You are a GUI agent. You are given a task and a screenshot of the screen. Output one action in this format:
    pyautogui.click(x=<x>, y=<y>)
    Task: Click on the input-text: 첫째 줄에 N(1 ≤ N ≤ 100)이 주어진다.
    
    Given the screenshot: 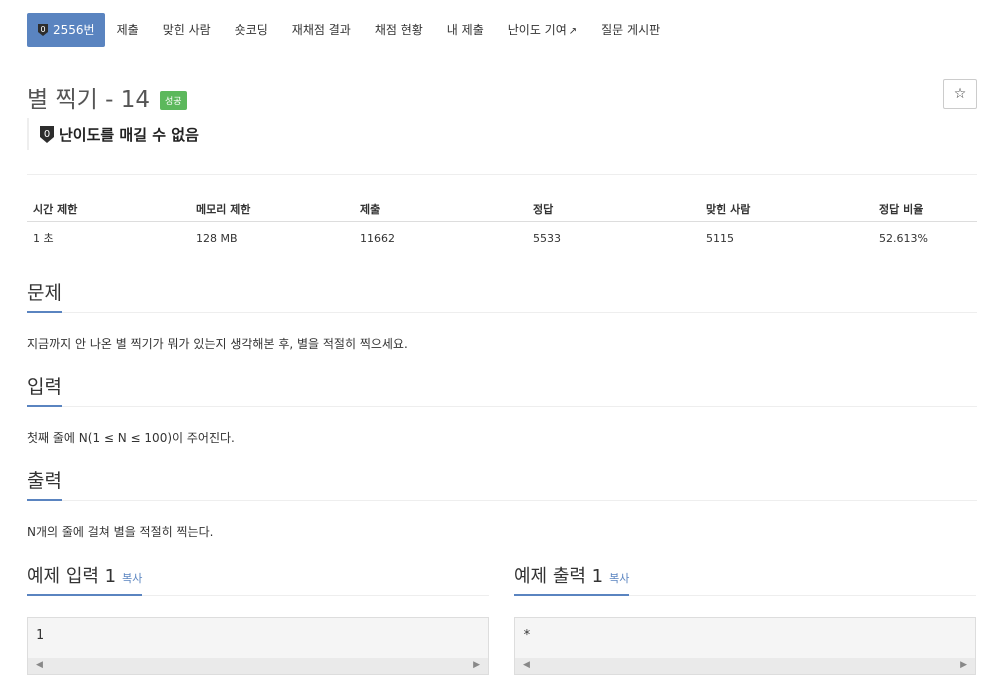 What is the action you would take?
    pyautogui.click(x=131, y=438)
    